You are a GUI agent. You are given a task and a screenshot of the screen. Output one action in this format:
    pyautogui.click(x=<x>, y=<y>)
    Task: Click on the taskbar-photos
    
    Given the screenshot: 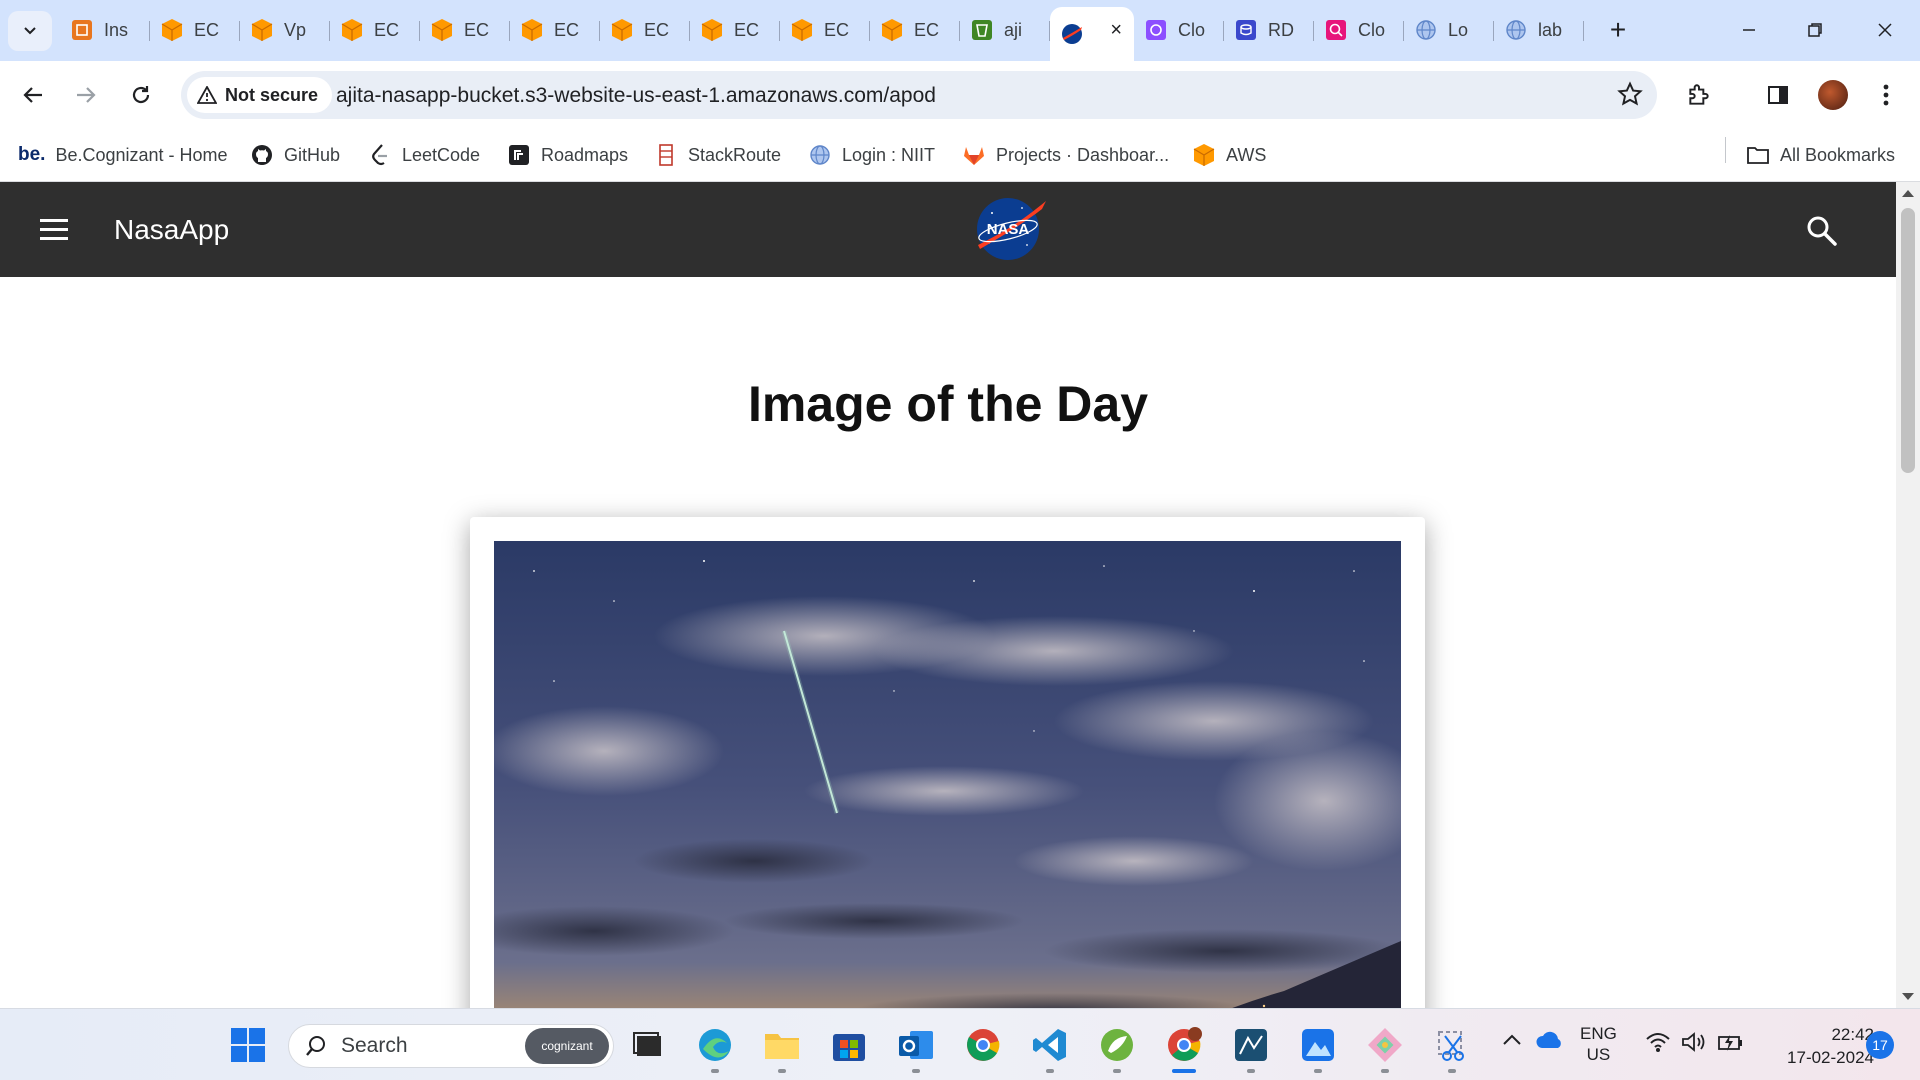 What is the action you would take?
    pyautogui.click(x=1318, y=1048)
    